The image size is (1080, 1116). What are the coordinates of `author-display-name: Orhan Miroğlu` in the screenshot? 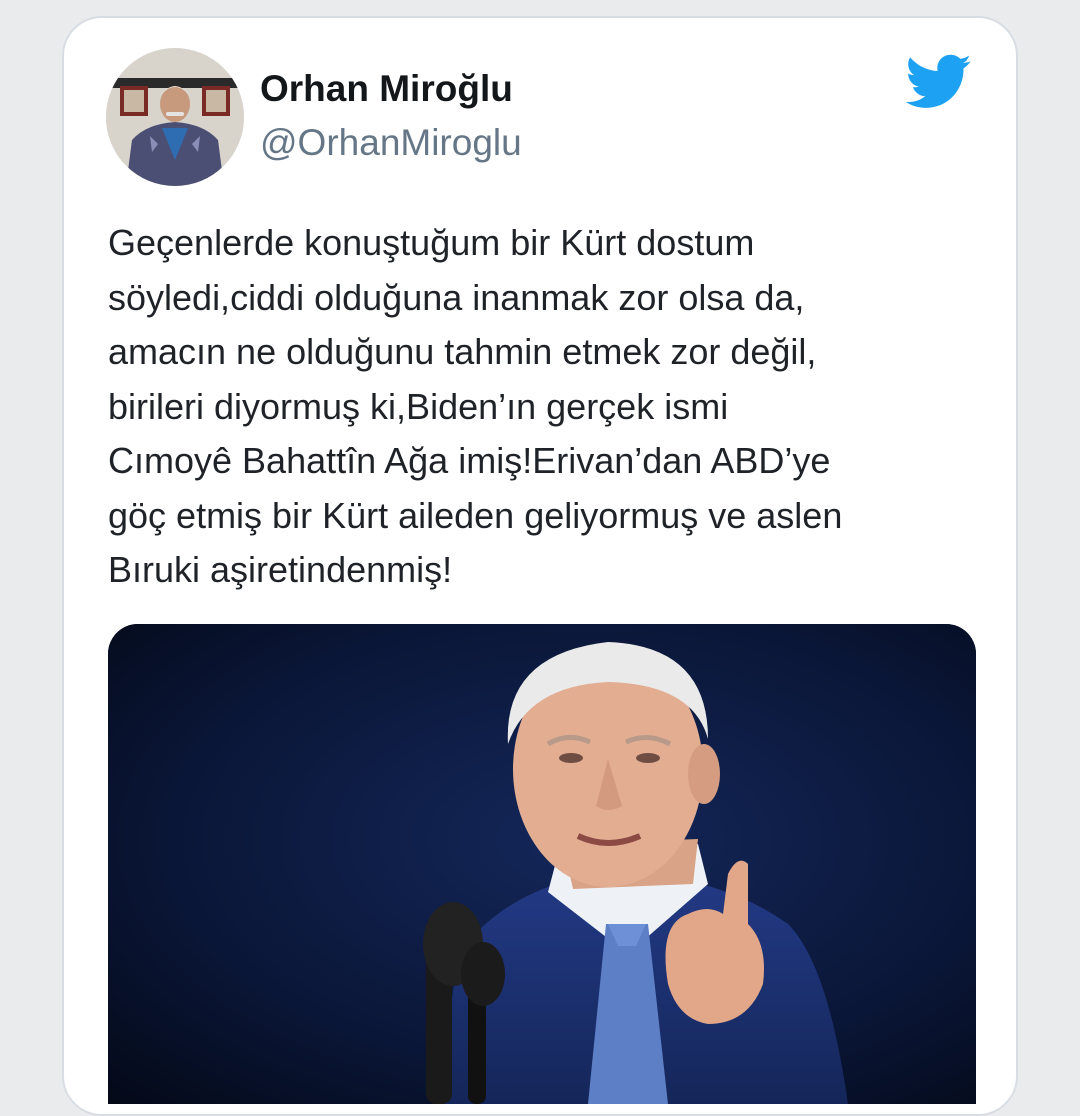 It's located at (386, 89).